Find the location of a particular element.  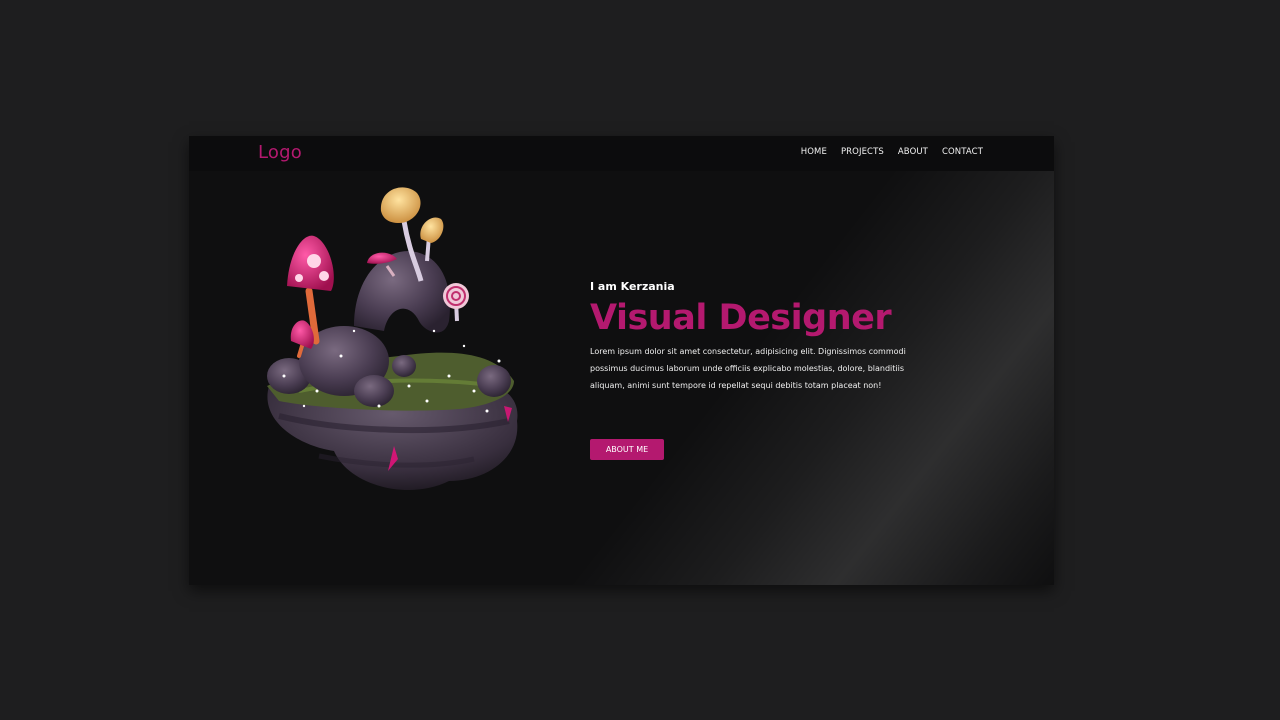

hero-intro: I am Kerzania is located at coordinates (632, 286).